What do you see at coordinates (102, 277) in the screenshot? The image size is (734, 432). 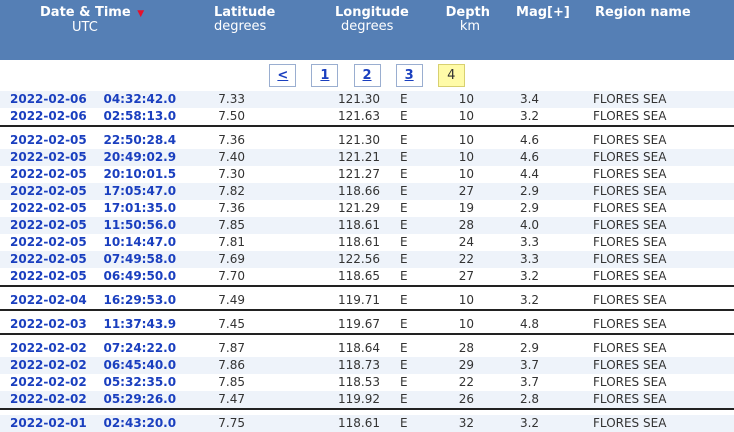 I see `event-datetime-link: 2022-02-05 06:49:50.0` at bounding box center [102, 277].